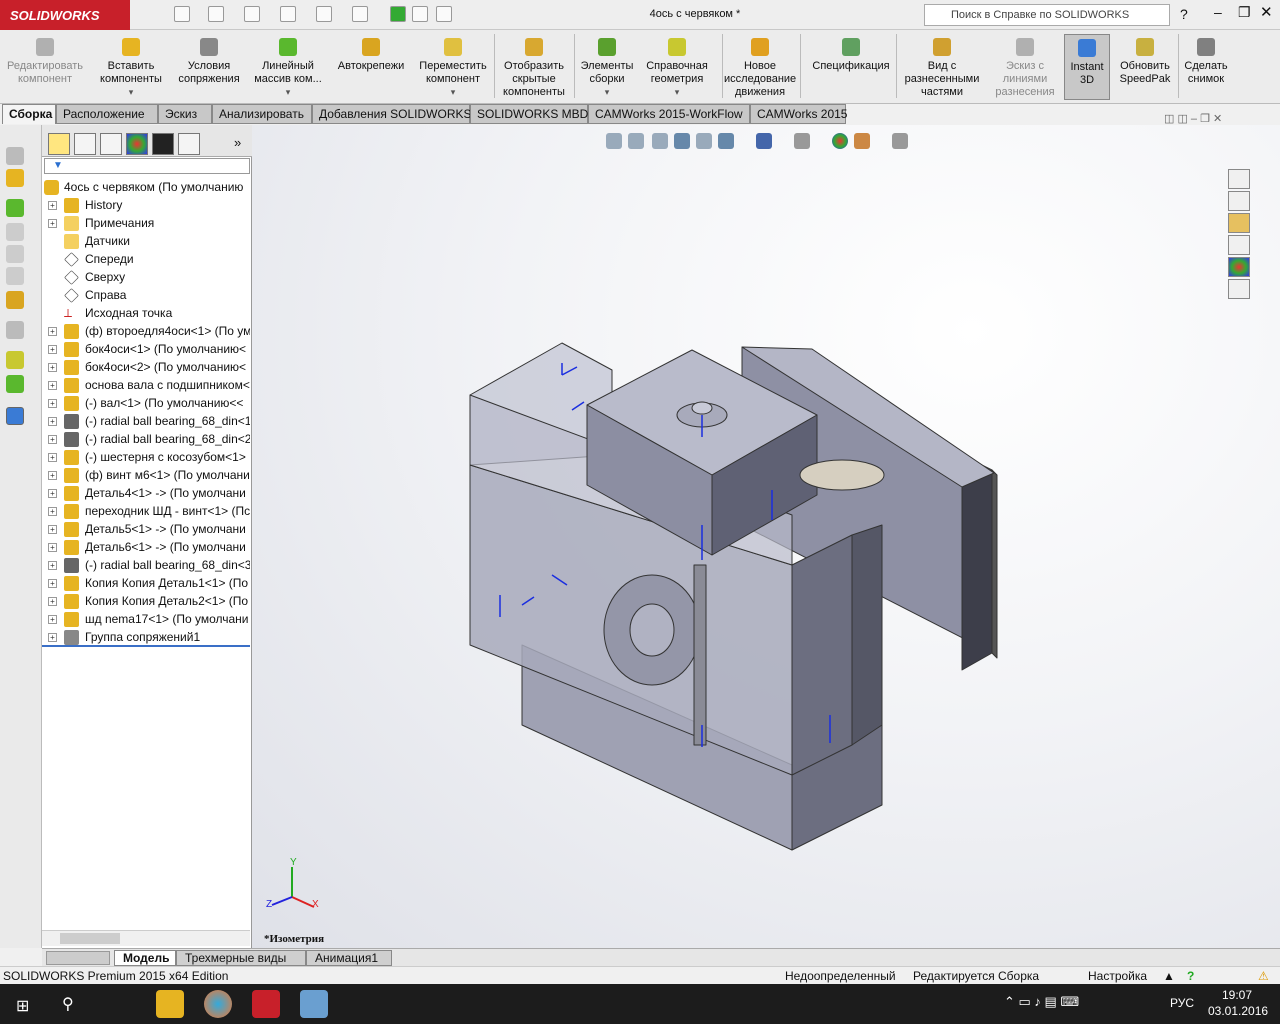 The image size is (1280, 1024). I want to click on options-icon, so click(444, 14).